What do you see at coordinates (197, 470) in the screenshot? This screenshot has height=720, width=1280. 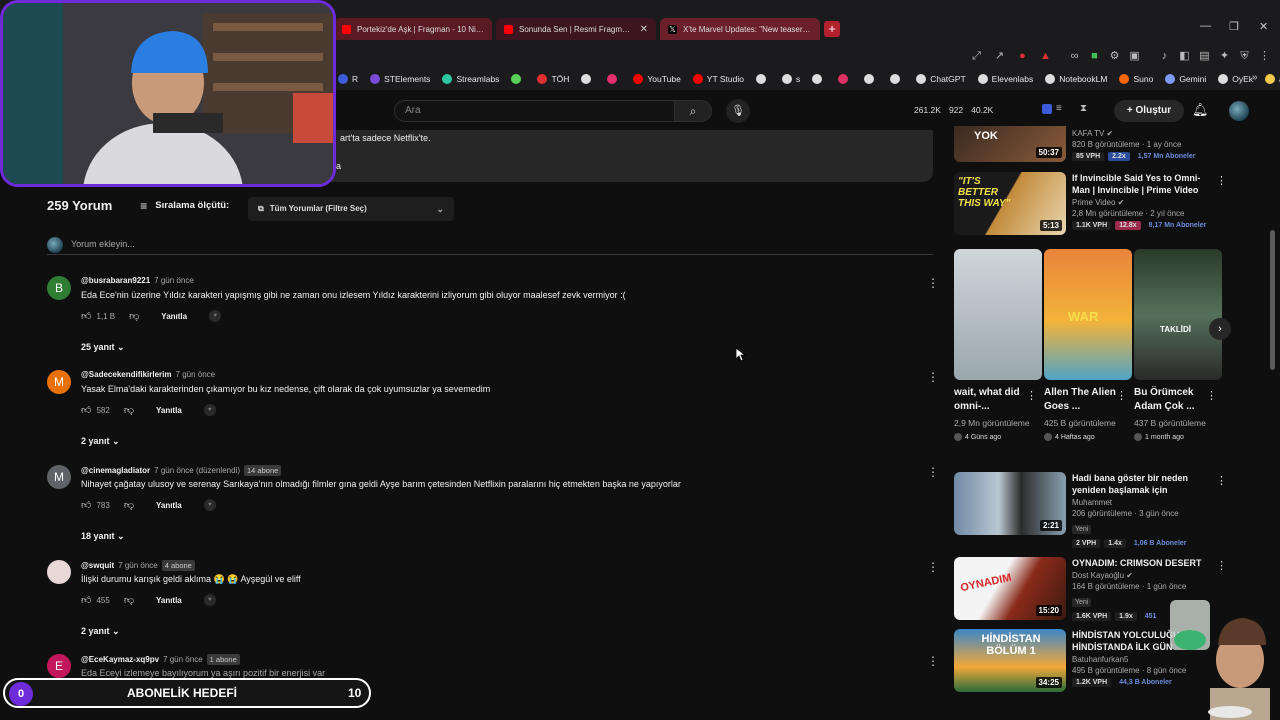 I see `comment-time: 7 gün önce (düzenlendi)` at bounding box center [197, 470].